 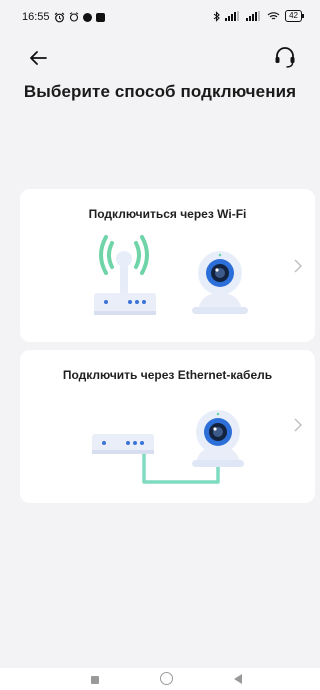 What do you see at coordinates (95, 680) in the screenshot?
I see `recent-apps-button` at bounding box center [95, 680].